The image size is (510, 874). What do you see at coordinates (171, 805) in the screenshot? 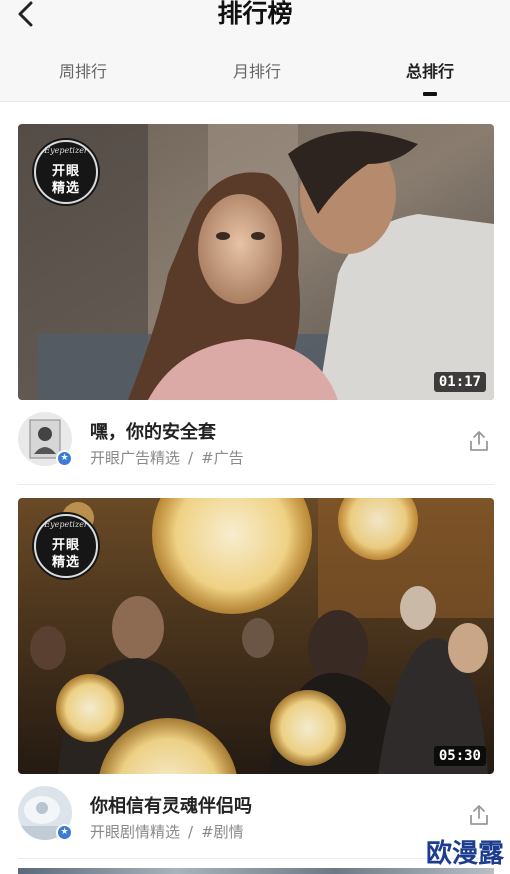
I see `video-title: 你相信有灵魂伴侣吗` at bounding box center [171, 805].